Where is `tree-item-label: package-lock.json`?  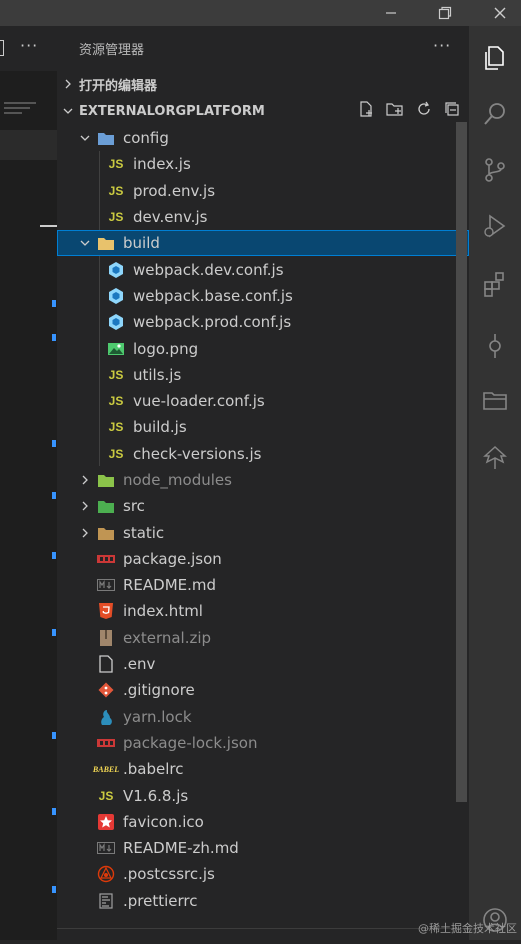 tree-item-label: package-lock.json is located at coordinates (190, 742).